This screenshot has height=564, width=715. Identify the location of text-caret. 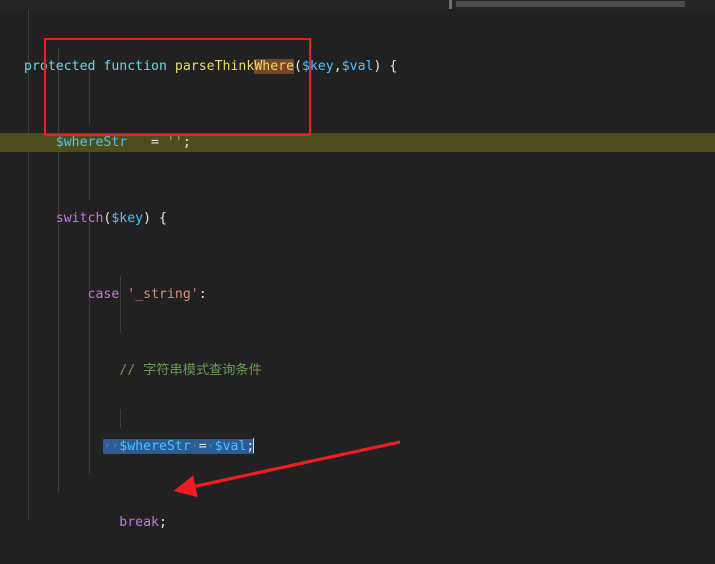
(254, 445).